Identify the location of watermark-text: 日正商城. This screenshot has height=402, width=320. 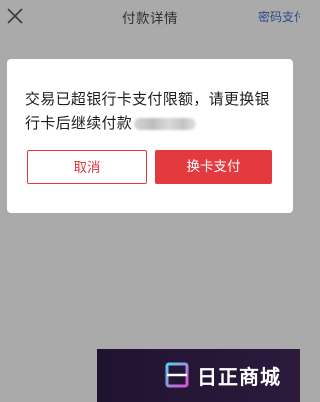
(239, 377).